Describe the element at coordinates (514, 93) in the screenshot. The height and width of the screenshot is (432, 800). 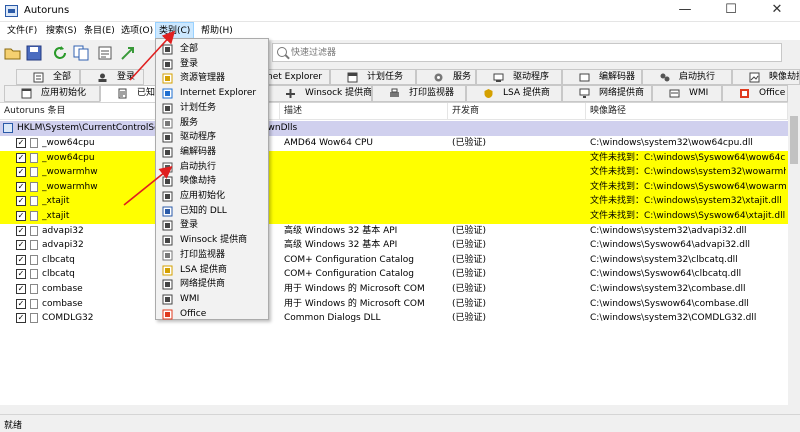
I see `tab-lsa: LSA 提供商` at that location.